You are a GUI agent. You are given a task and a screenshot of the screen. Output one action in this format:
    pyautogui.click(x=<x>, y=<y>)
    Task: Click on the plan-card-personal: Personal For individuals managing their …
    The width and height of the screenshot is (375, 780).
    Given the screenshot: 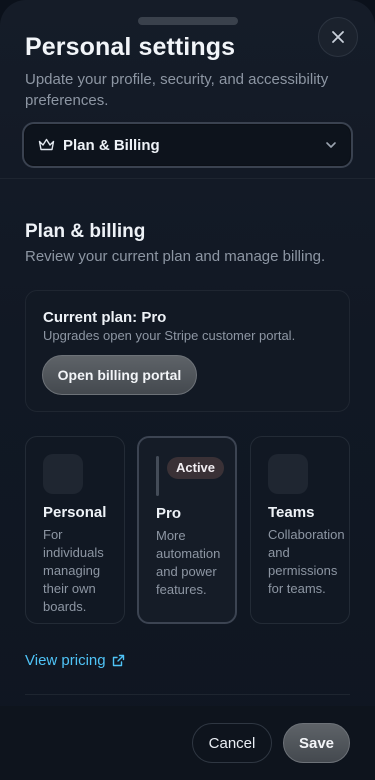 What is the action you would take?
    pyautogui.click(x=75, y=530)
    